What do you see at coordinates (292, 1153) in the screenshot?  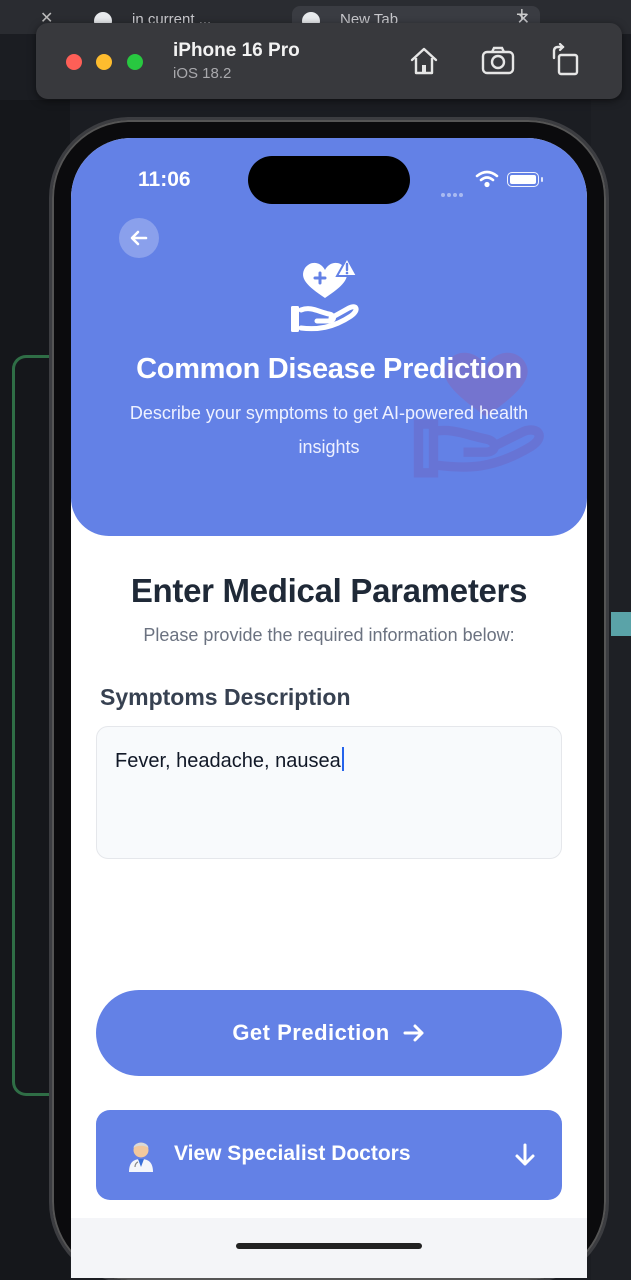 I see `view-specialist-doctors-label: View Specialist Doctors` at bounding box center [292, 1153].